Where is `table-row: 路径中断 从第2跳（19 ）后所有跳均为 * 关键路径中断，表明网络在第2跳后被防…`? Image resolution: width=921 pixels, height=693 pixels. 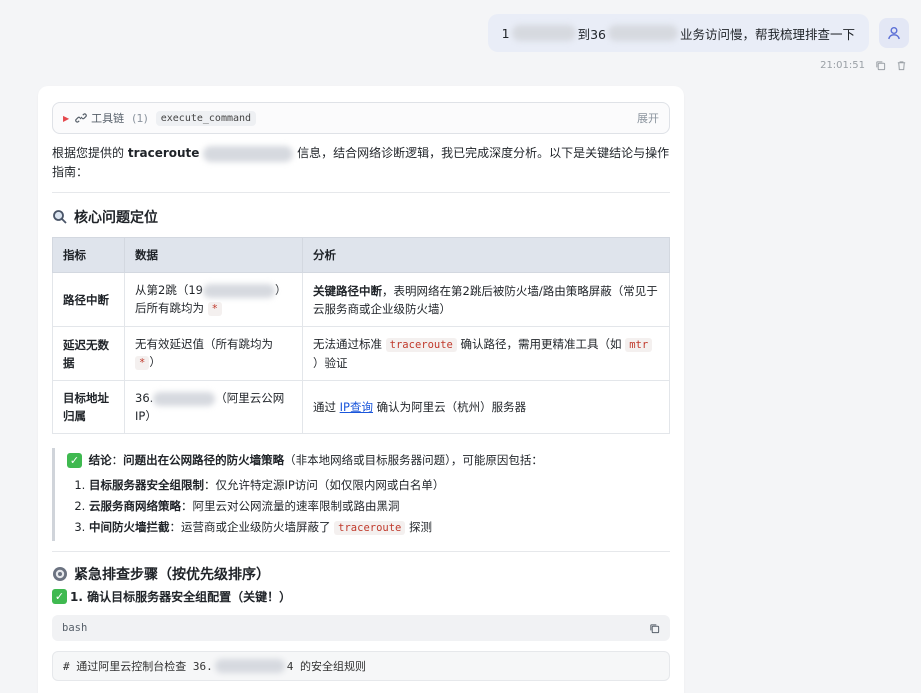
table-row: 路径中断 从第2跳（19 ）后所有跳均为 * 关键路径中断，表明网络在第2跳后被防… is located at coordinates (361, 299).